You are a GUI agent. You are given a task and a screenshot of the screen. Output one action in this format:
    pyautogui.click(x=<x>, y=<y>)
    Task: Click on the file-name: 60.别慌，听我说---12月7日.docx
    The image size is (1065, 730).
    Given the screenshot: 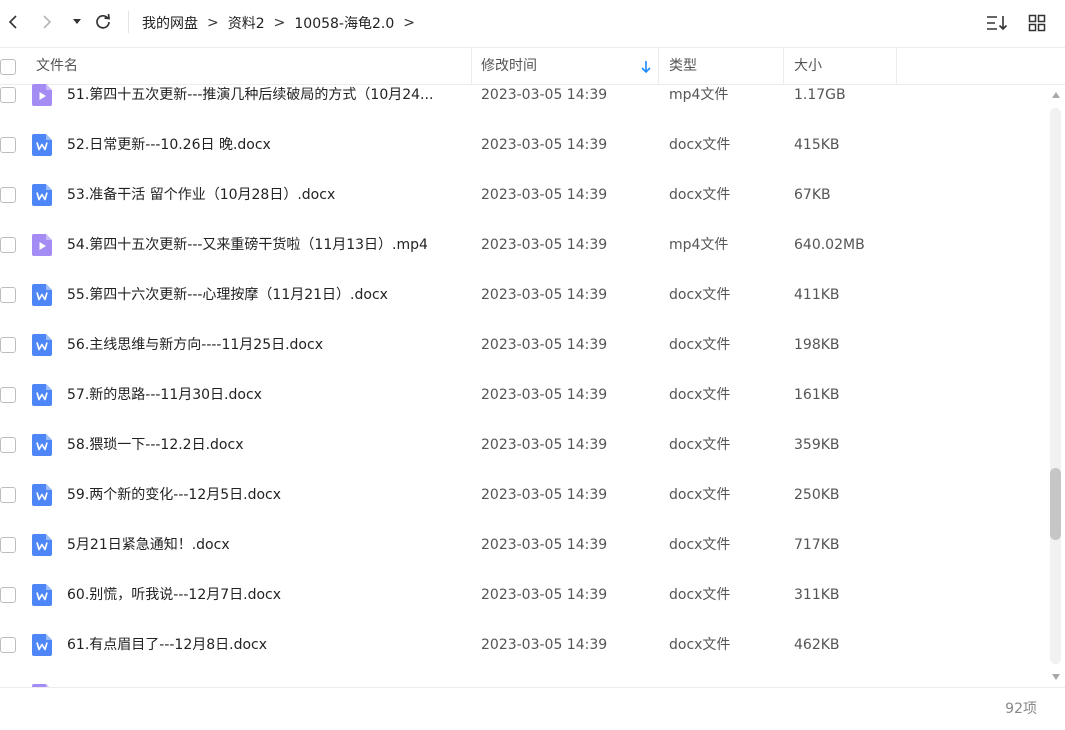 What is the action you would take?
    pyautogui.click(x=264, y=595)
    